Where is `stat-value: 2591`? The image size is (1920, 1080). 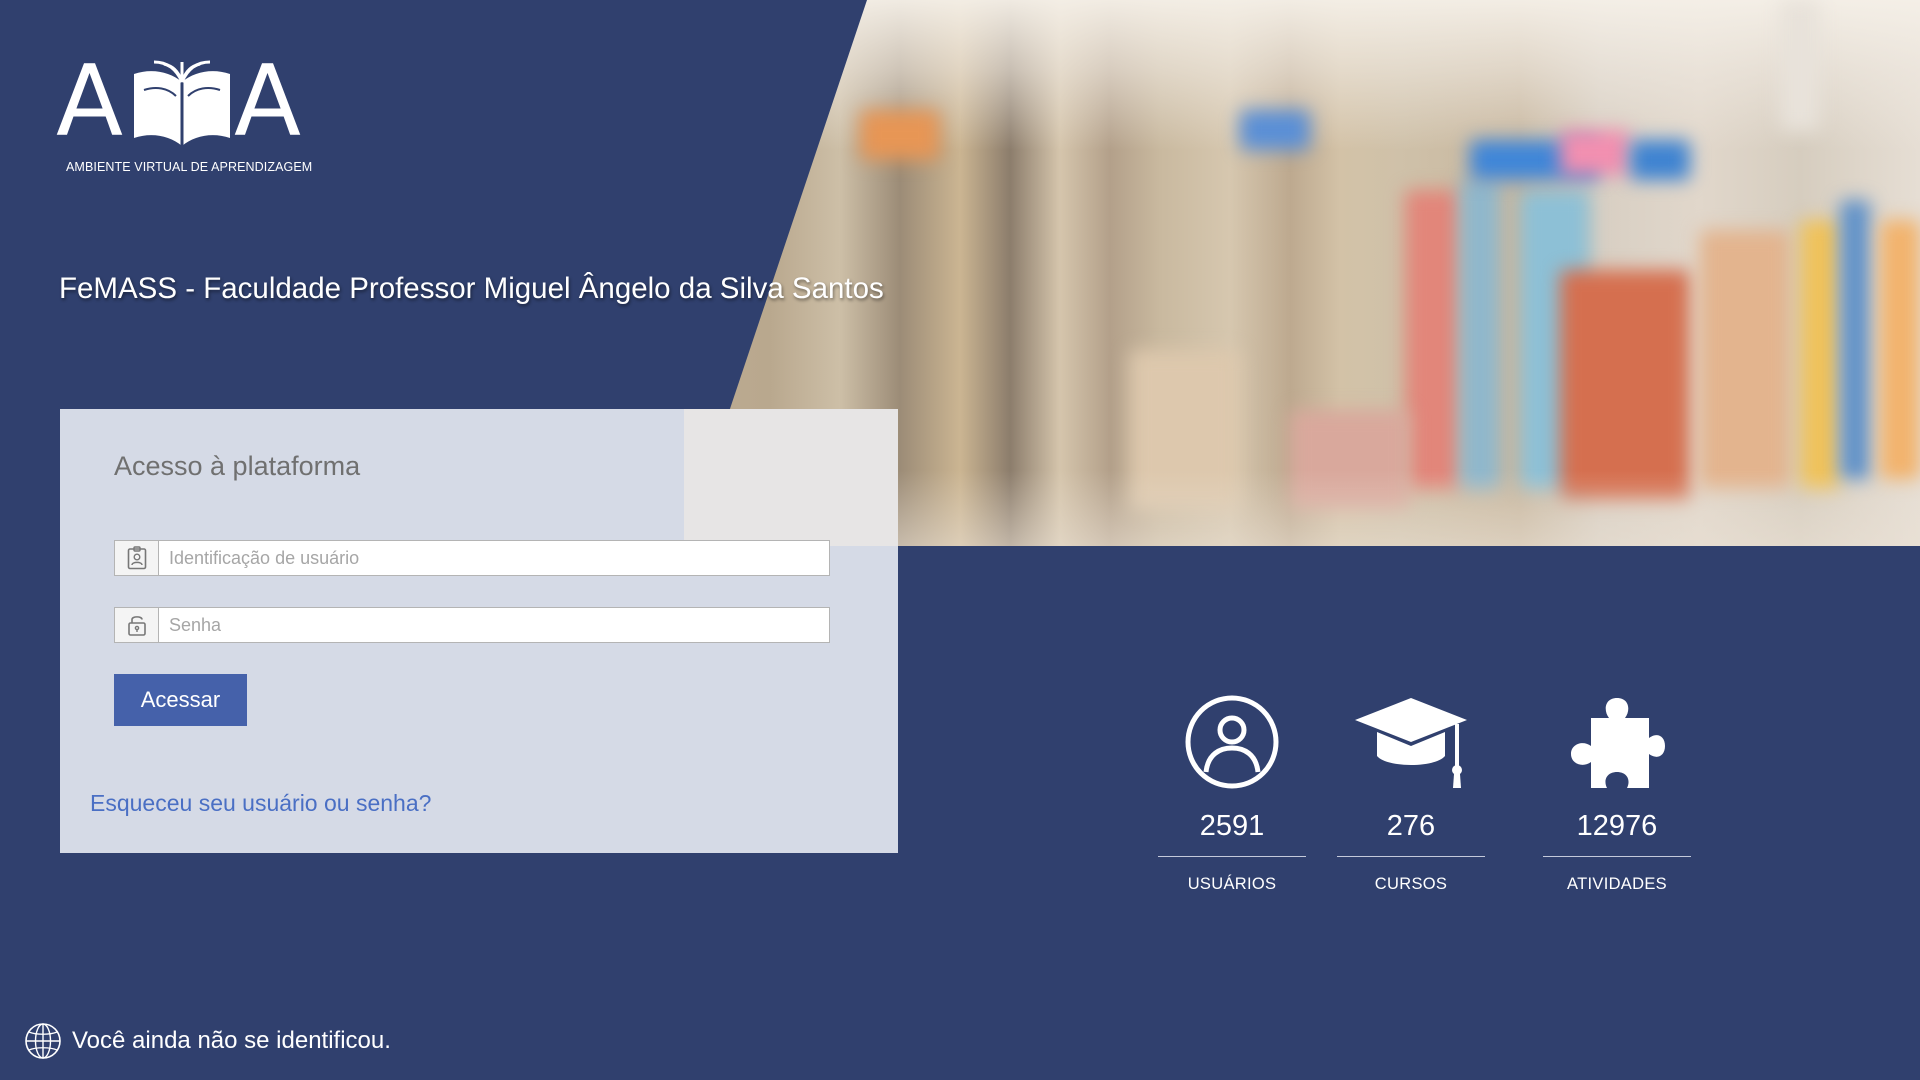 stat-value: 2591 is located at coordinates (1232, 826).